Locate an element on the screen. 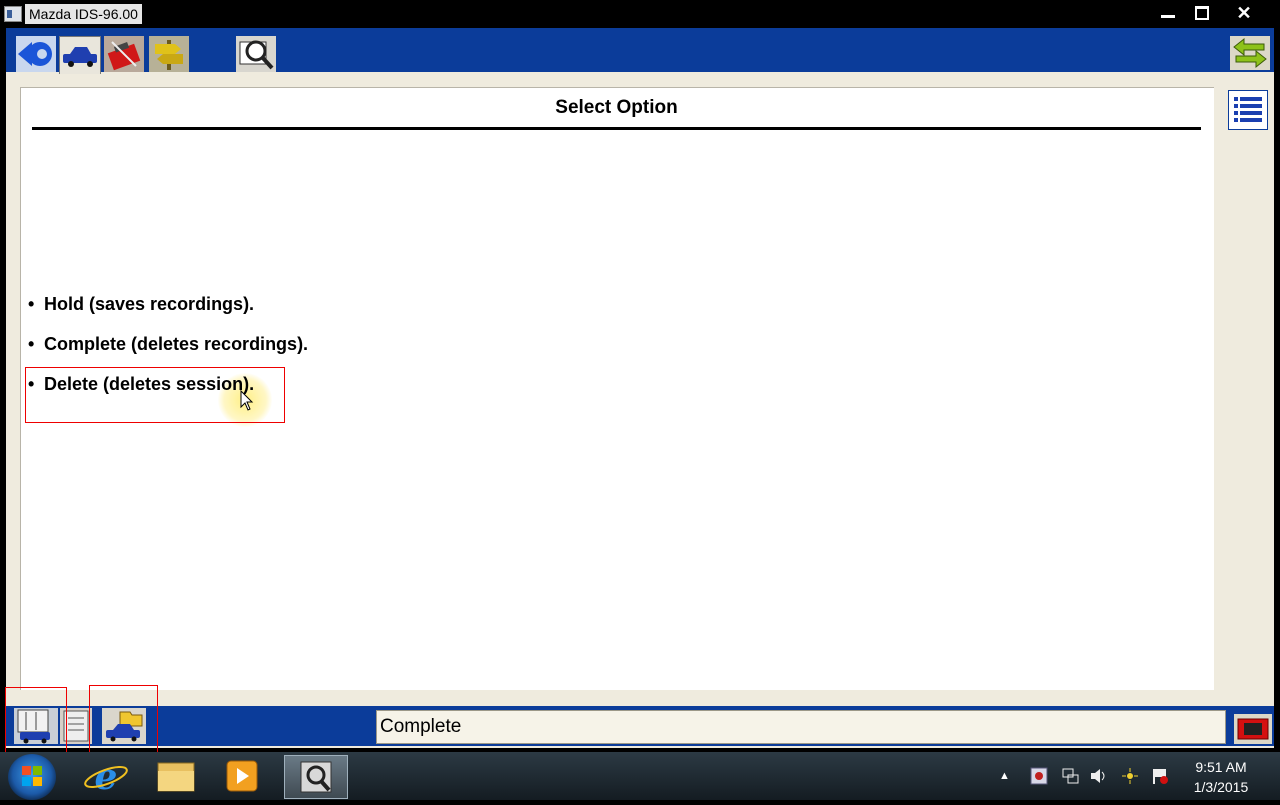 Image resolution: width=1280 pixels, height=805 pixels. triangle-up-icon: ▲ is located at coordinates (1004, 776).